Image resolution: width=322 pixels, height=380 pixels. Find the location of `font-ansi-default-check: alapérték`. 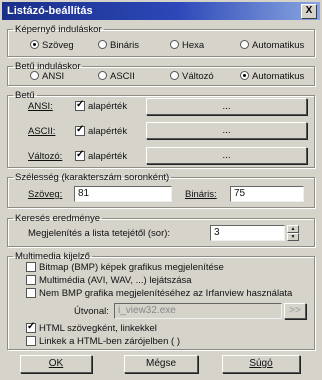

font-ansi-default-check: alapérték is located at coordinates (101, 105).